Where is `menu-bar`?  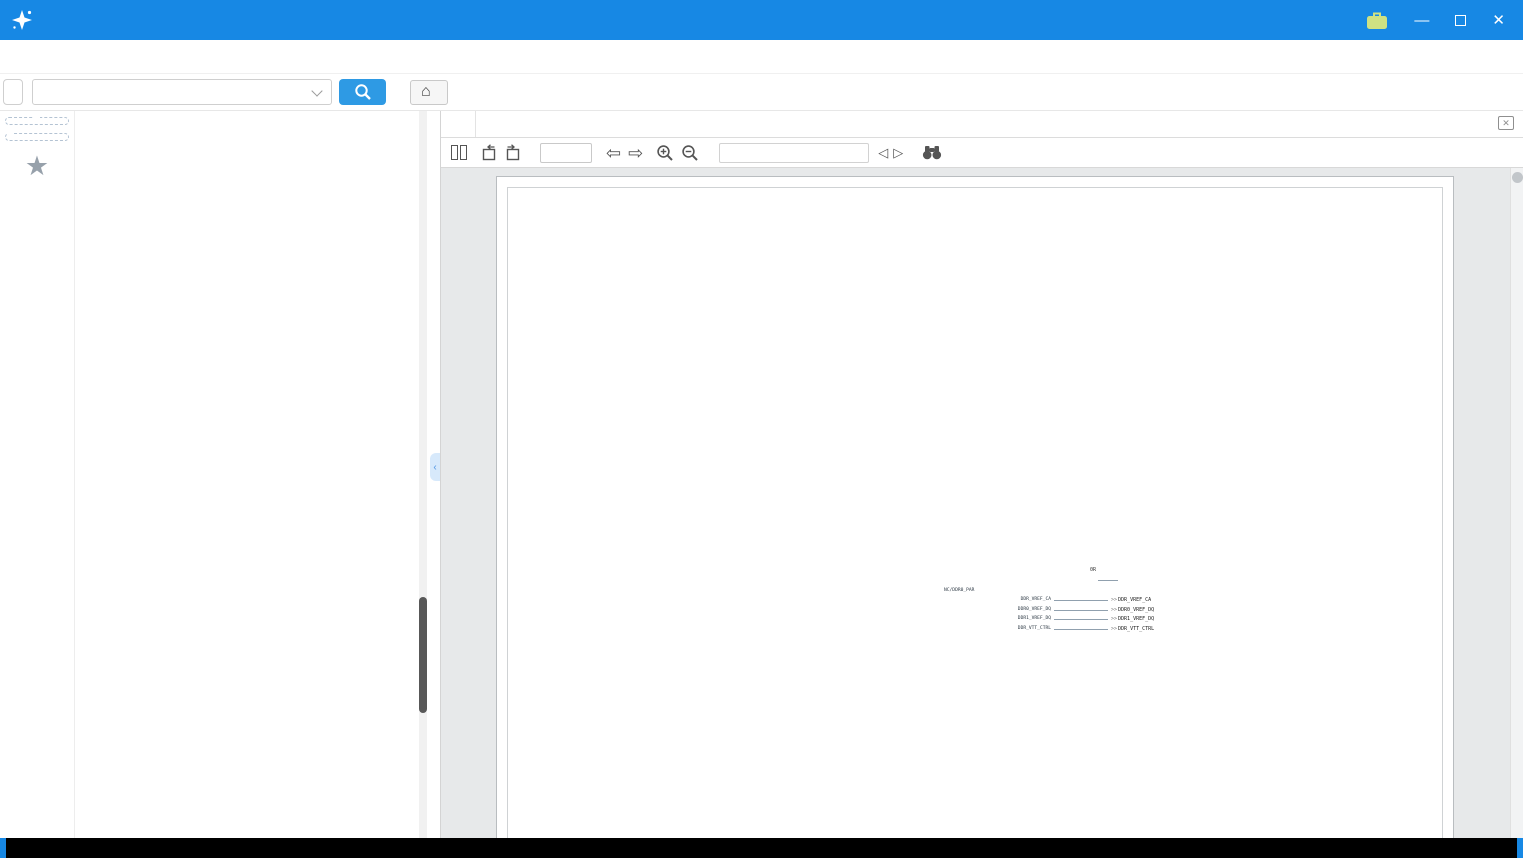
menu-bar is located at coordinates (761, 57).